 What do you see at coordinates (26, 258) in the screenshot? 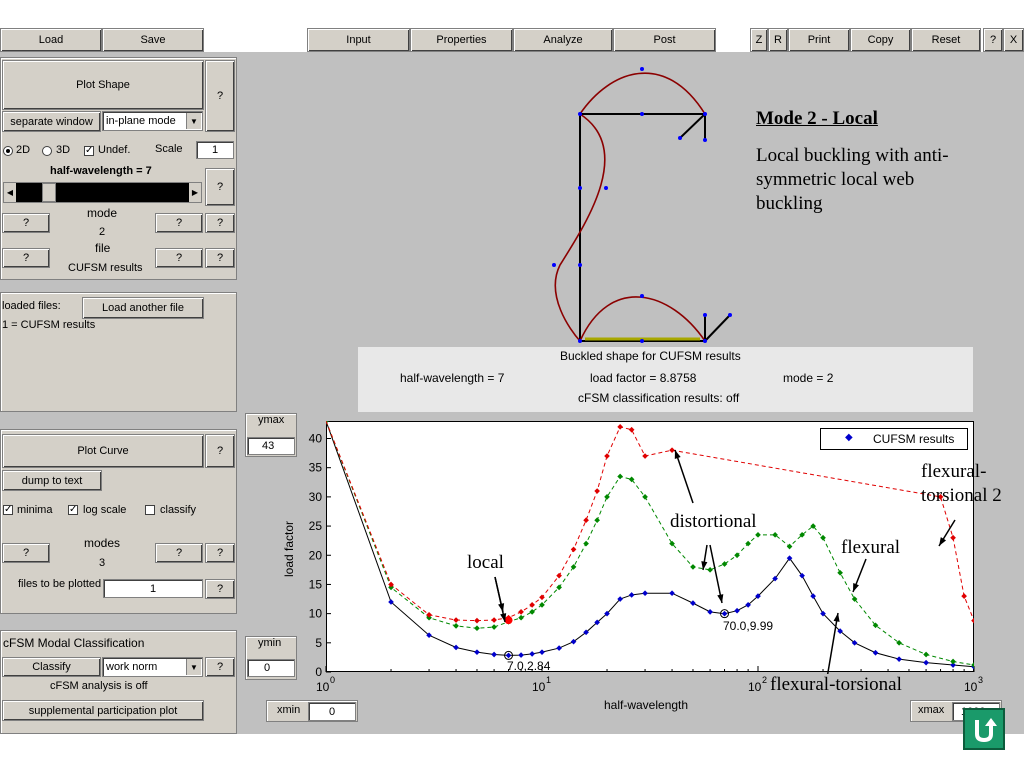
I see `file-prev-button: ?` at bounding box center [26, 258].